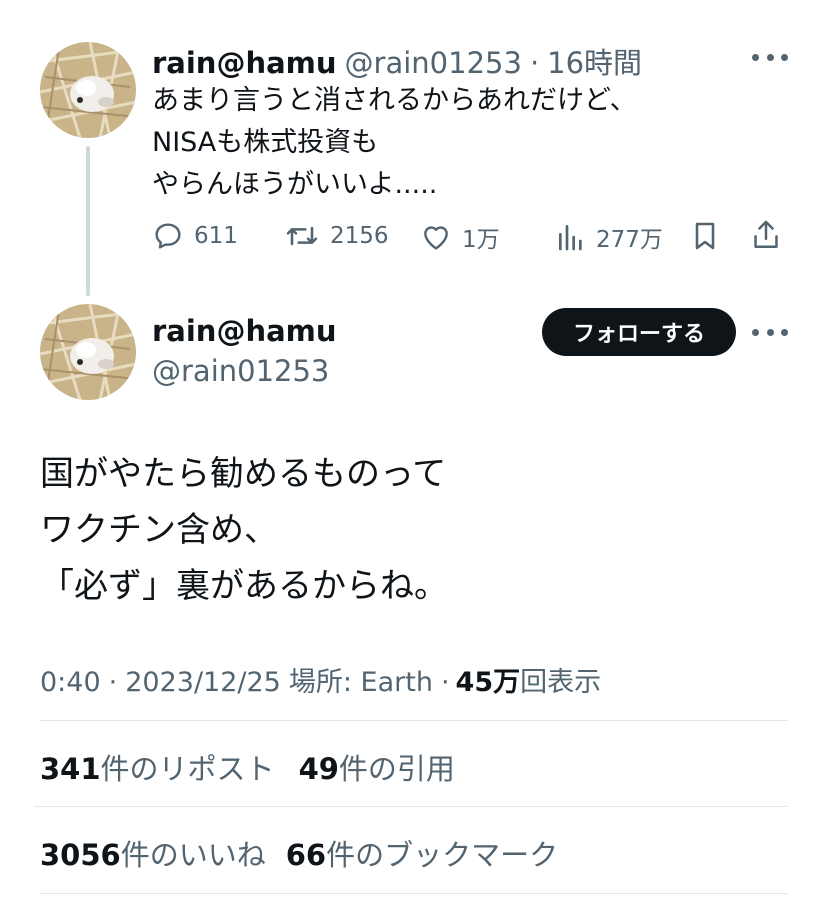  Describe the element at coordinates (187, 769) in the screenshot. I see `reposts-label: 件のリポスト` at that location.